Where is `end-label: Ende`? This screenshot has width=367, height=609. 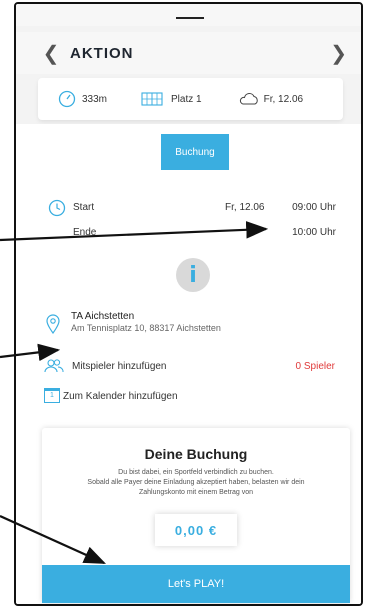
end-label: Ende is located at coordinates (85, 232).